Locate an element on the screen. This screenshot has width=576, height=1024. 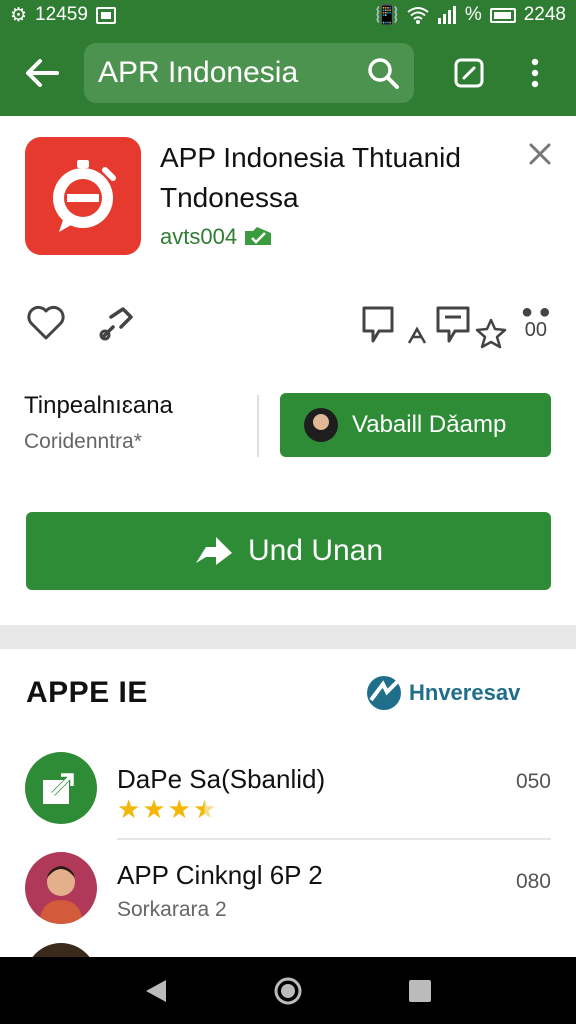
navigation-bar is located at coordinates (288, 990).